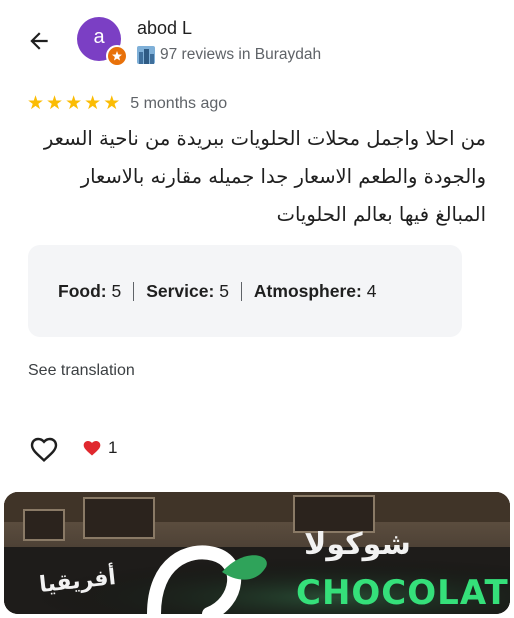 This screenshot has height=618, width=514. What do you see at coordinates (99, 37) in the screenshot?
I see `avatar-initial: a` at bounding box center [99, 37].